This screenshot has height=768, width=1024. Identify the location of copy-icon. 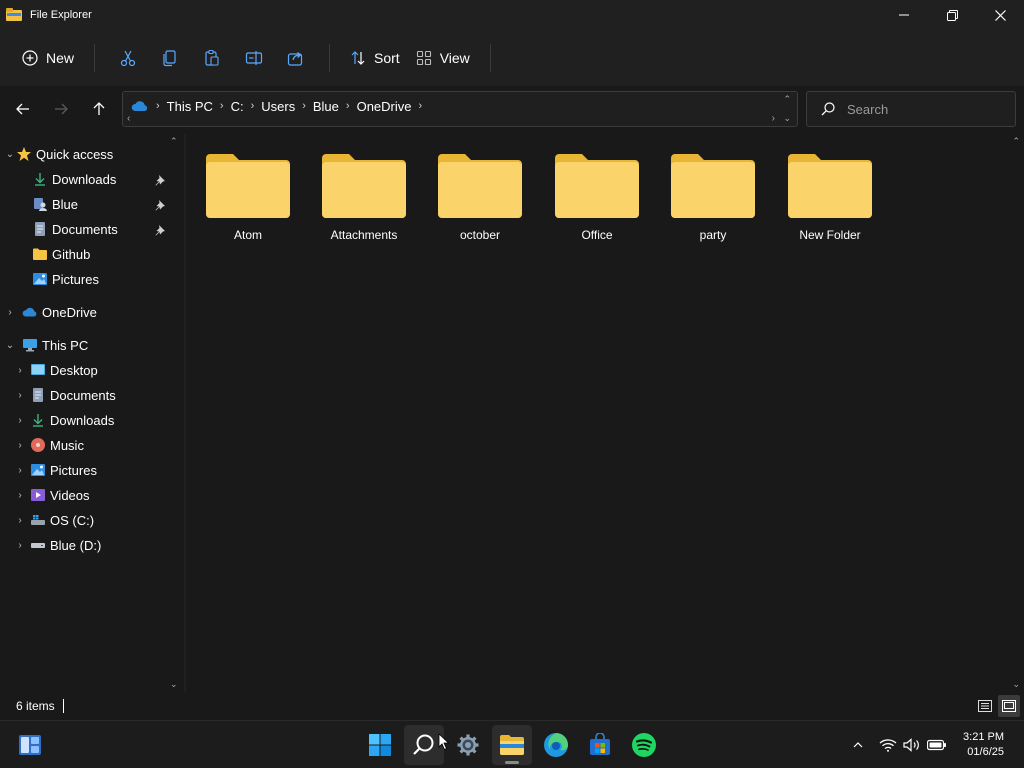
(169, 58).